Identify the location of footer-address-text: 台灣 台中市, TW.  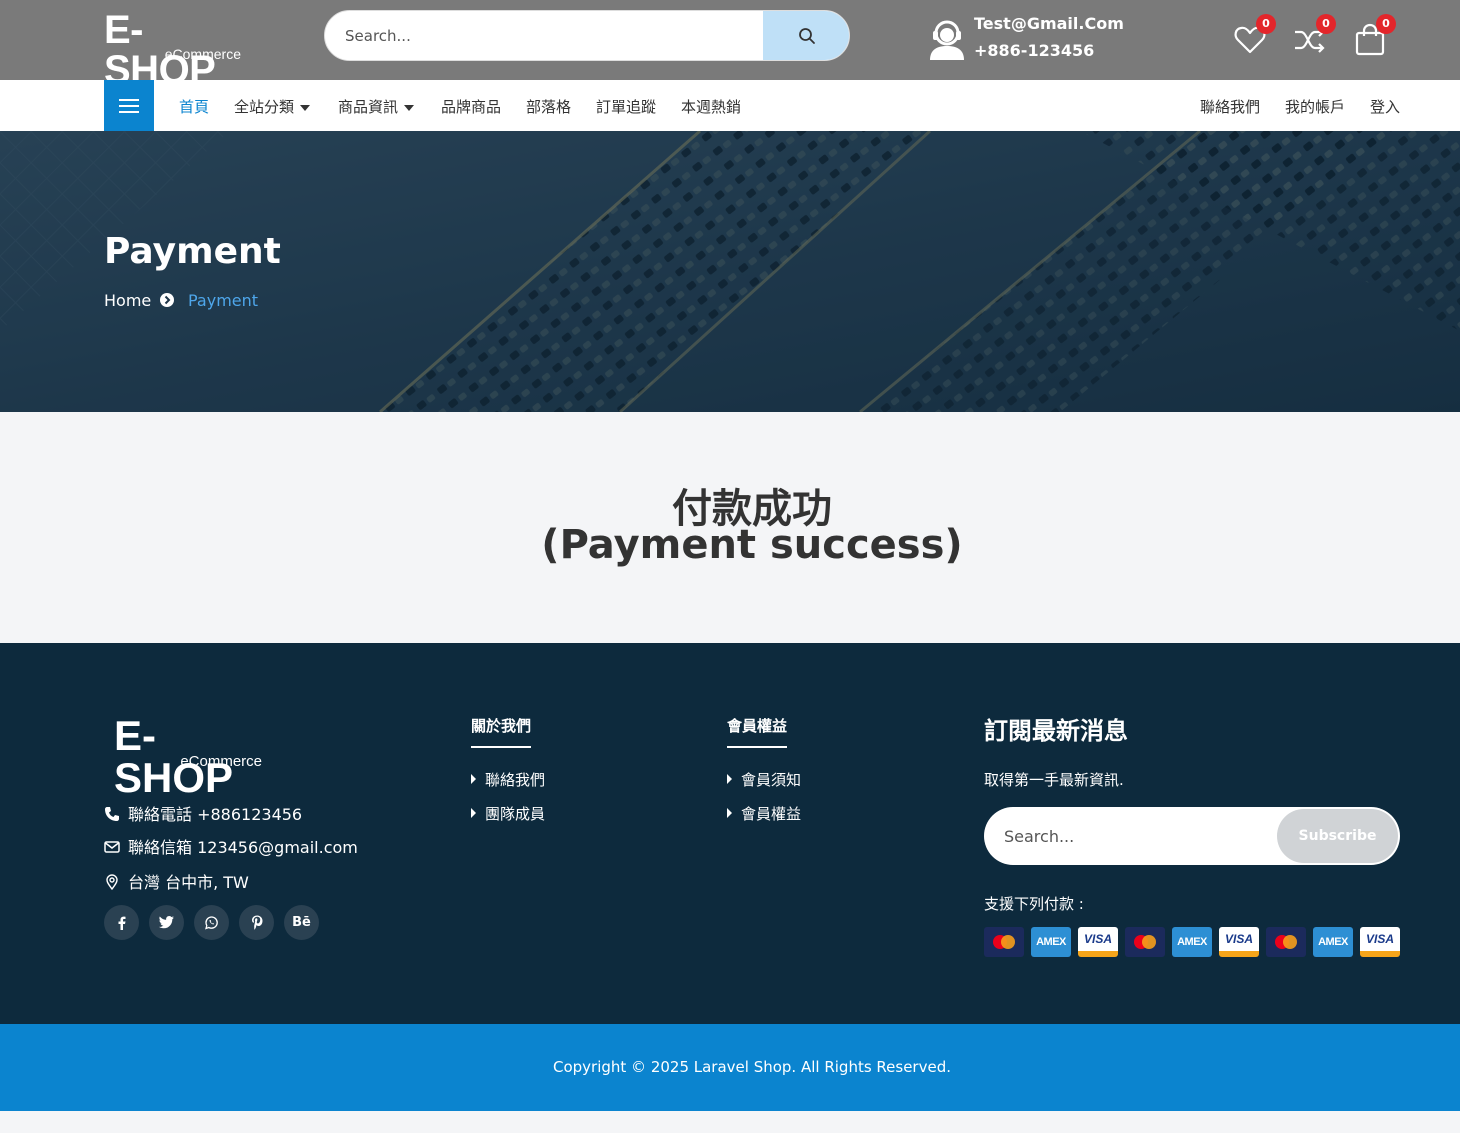
(188, 882).